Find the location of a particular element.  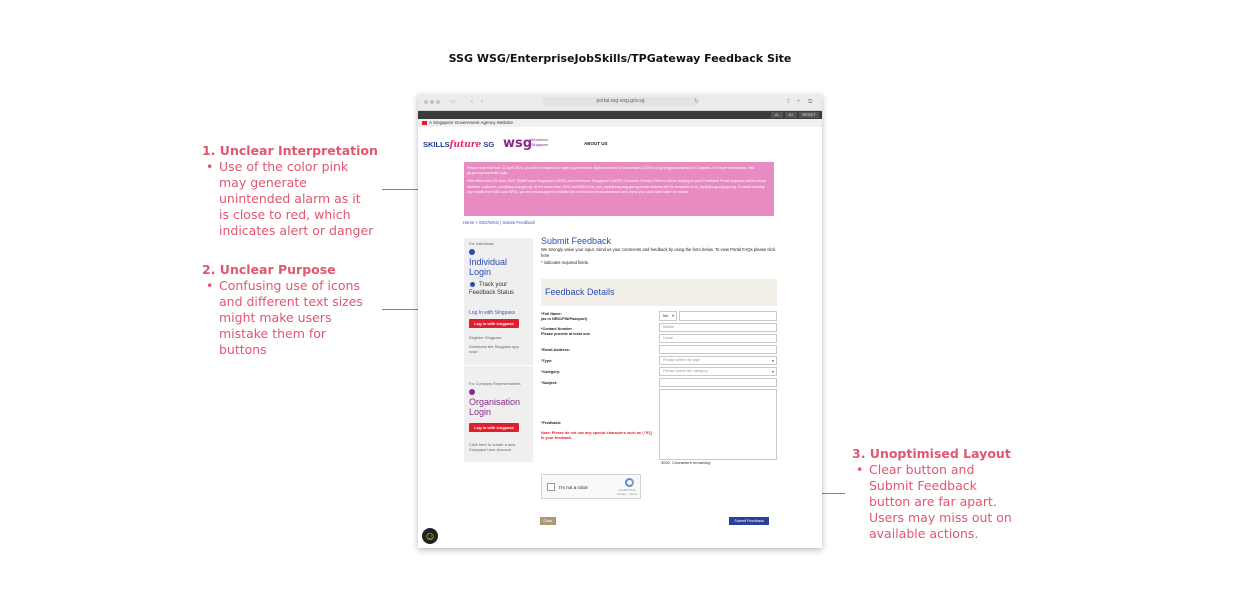

tabs-overview-icon: ⧉ is located at coordinates (810, 102).